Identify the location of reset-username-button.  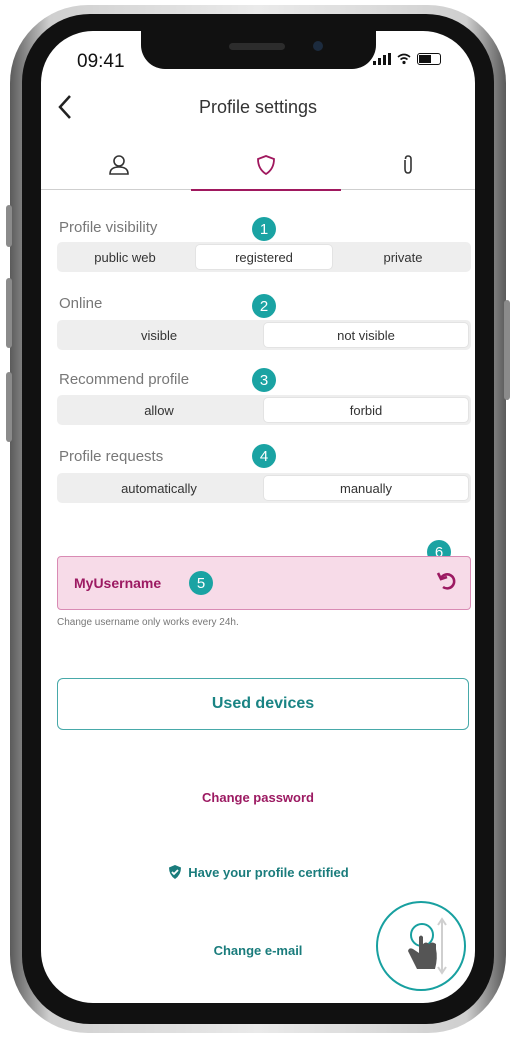
(447, 583).